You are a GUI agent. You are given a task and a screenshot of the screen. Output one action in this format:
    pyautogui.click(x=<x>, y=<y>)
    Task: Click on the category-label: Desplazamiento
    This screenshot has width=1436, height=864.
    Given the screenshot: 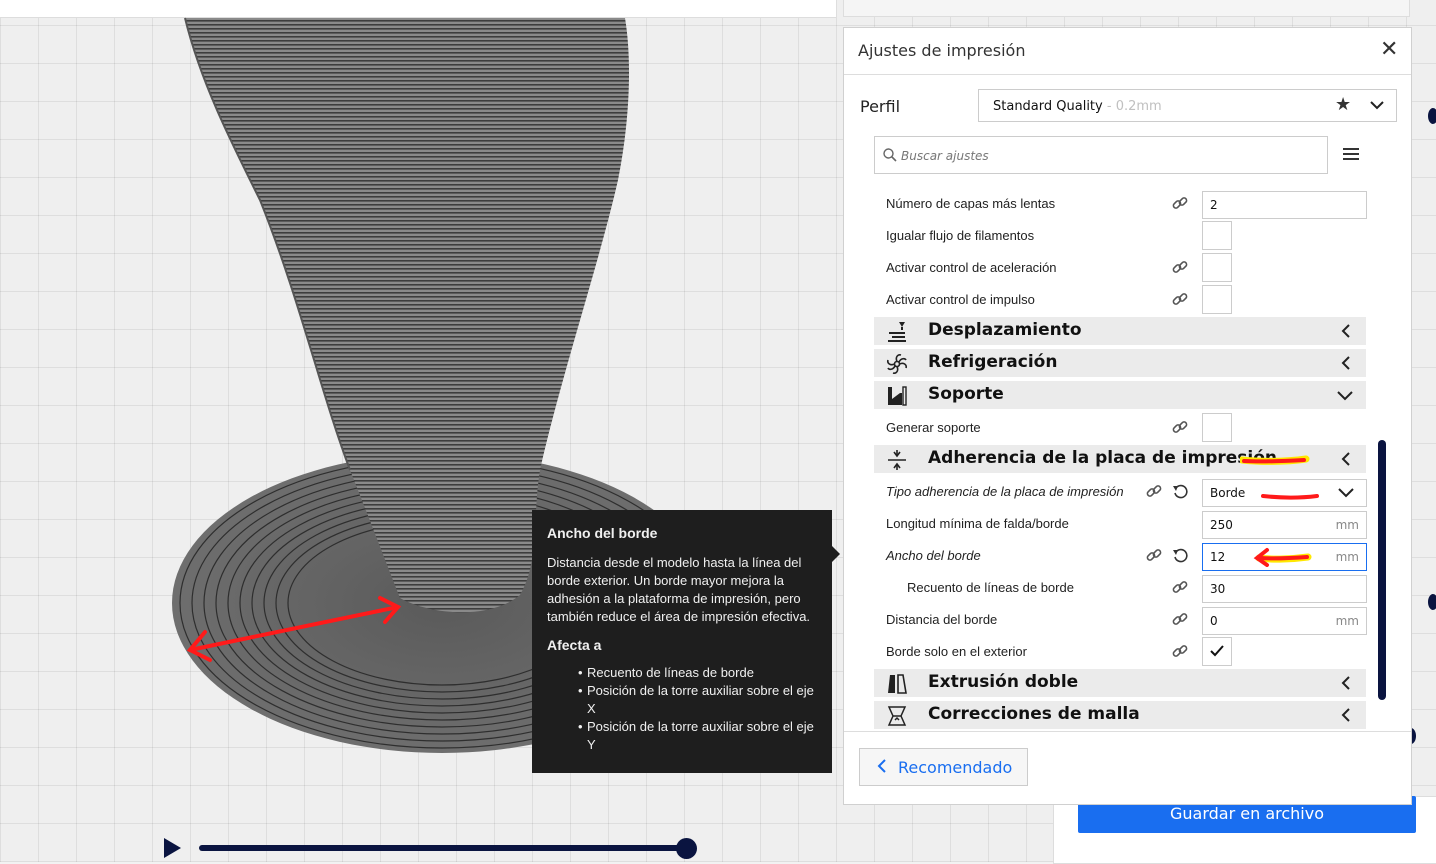 What is the action you would take?
    pyautogui.click(x=1005, y=330)
    